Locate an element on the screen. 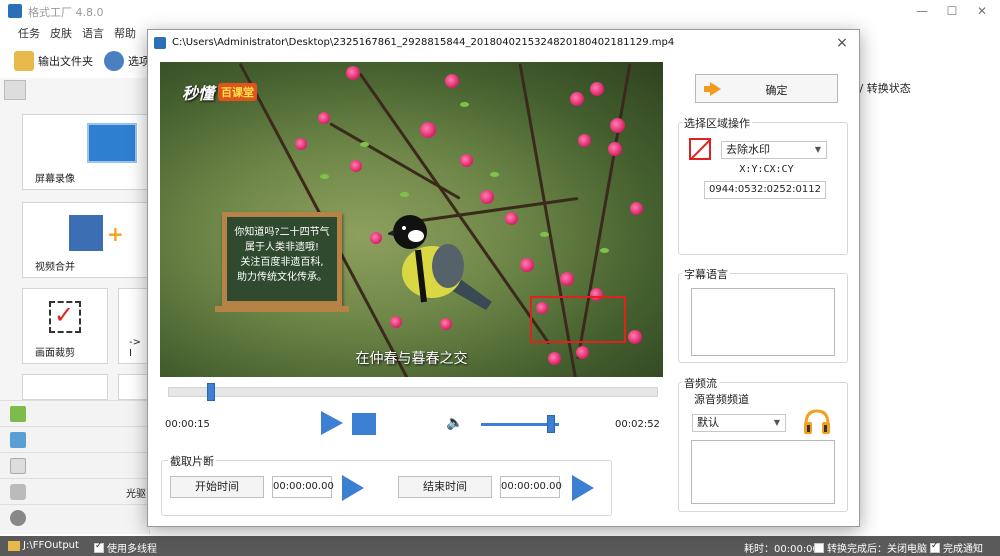 This screenshot has height=556, width=1000. volume-thumb is located at coordinates (551, 424).